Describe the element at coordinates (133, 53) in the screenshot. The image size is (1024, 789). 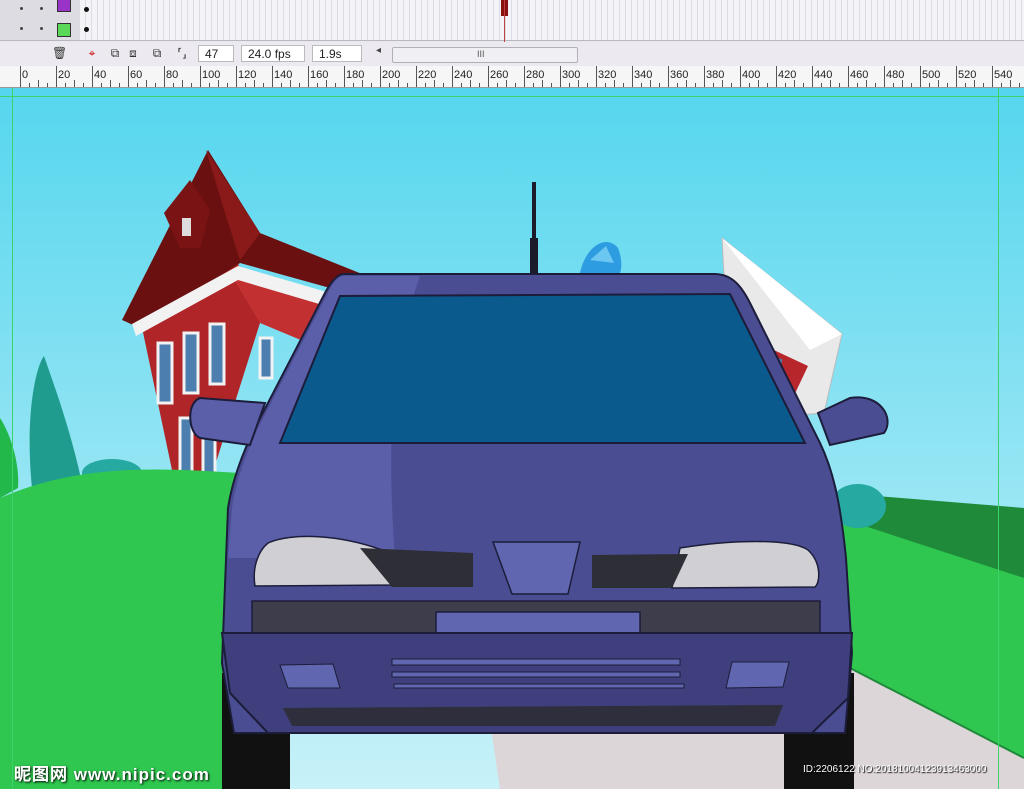
I see `onion-skin-outline-icon: ⧈` at that location.